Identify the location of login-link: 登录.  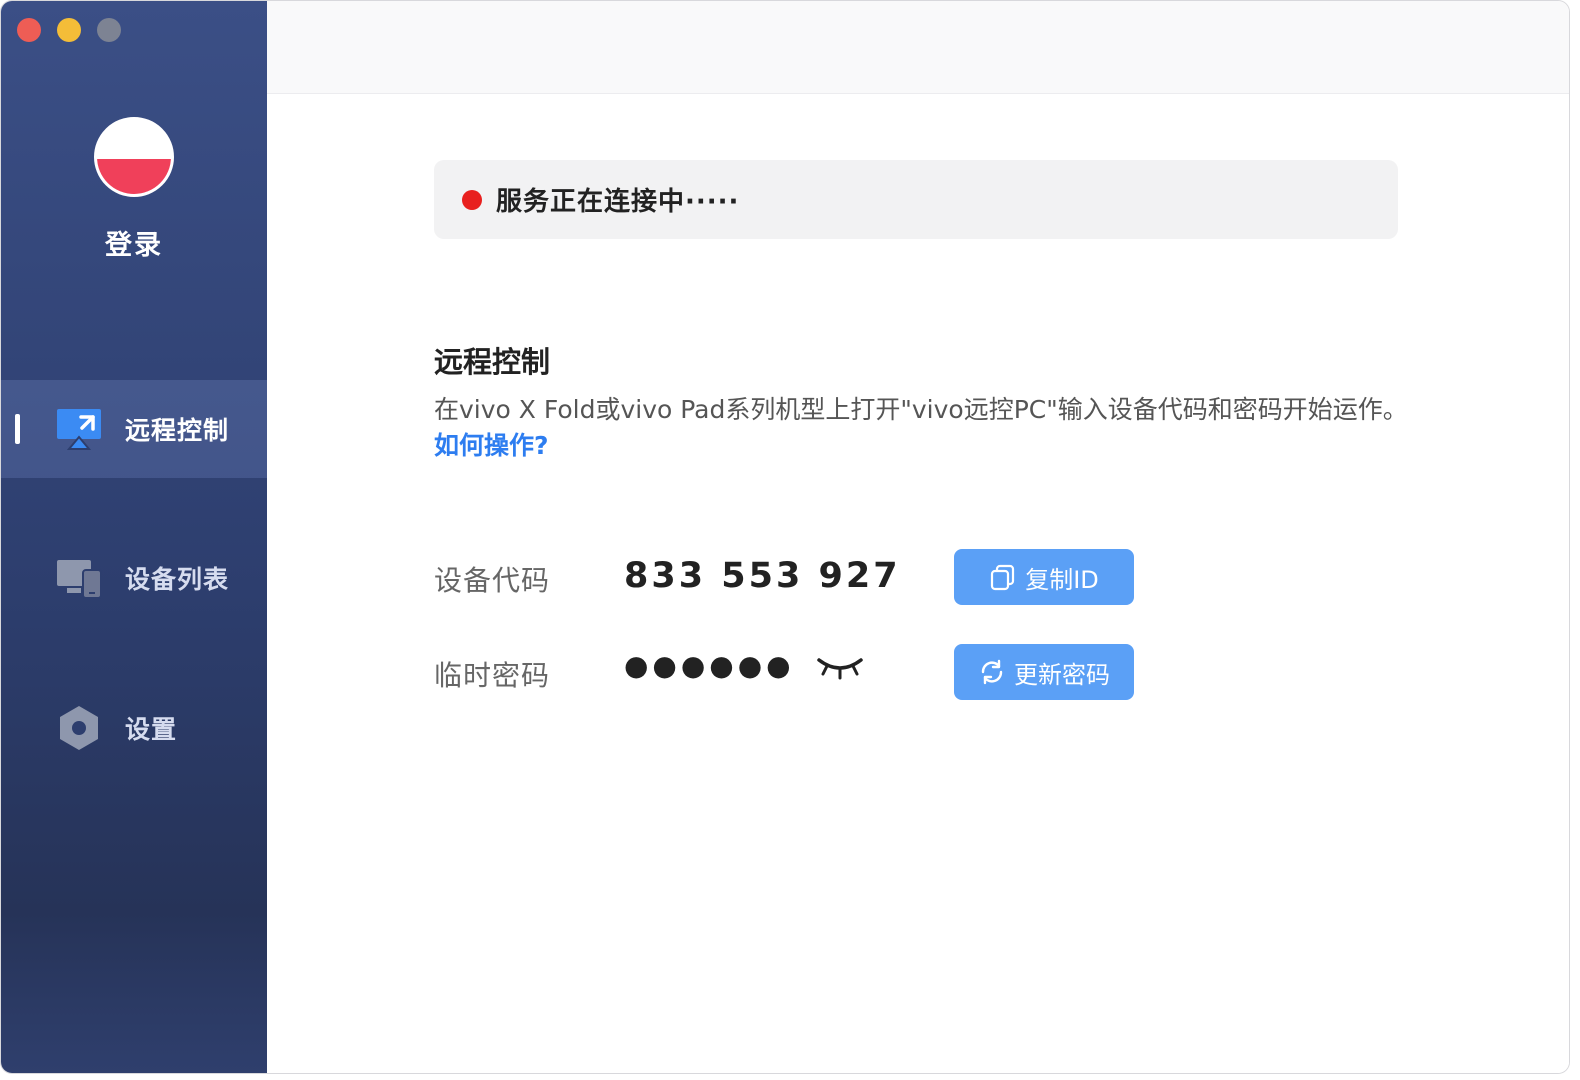
(134, 242).